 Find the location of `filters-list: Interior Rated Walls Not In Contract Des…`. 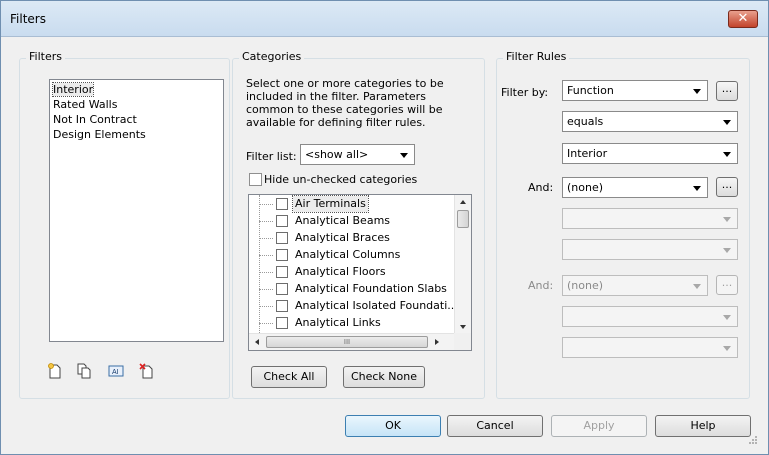

filters-list: Interior Rated Walls Not In Contract Des… is located at coordinates (136, 210).